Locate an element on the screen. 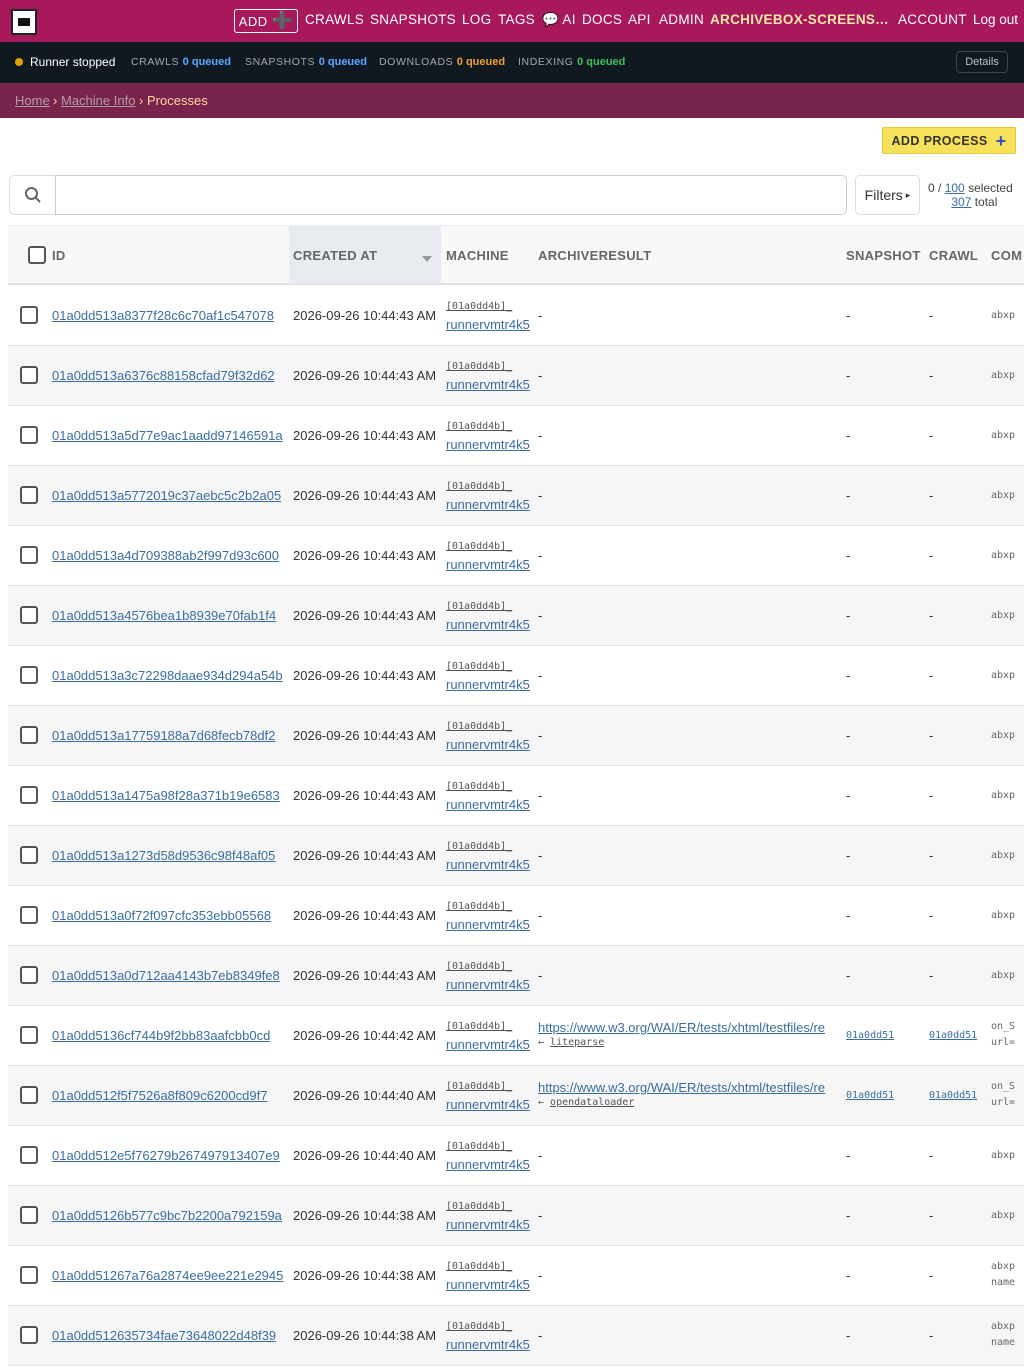  nav-log: LOG is located at coordinates (476, 19).